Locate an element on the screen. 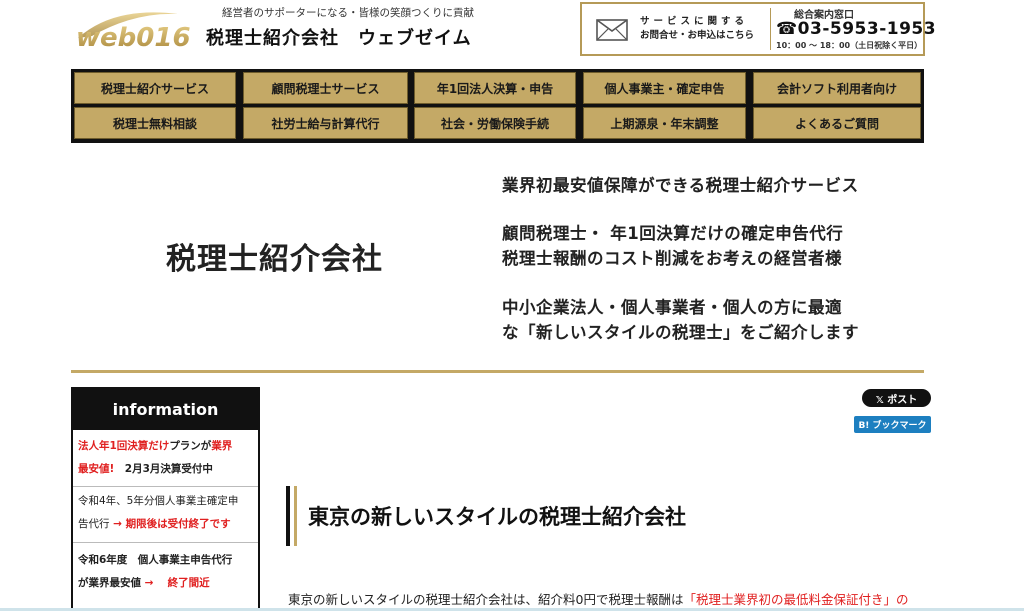 The height and width of the screenshot is (611, 1024). info-item1-highlight: 法人年1回決算だけ is located at coordinates (124, 446).